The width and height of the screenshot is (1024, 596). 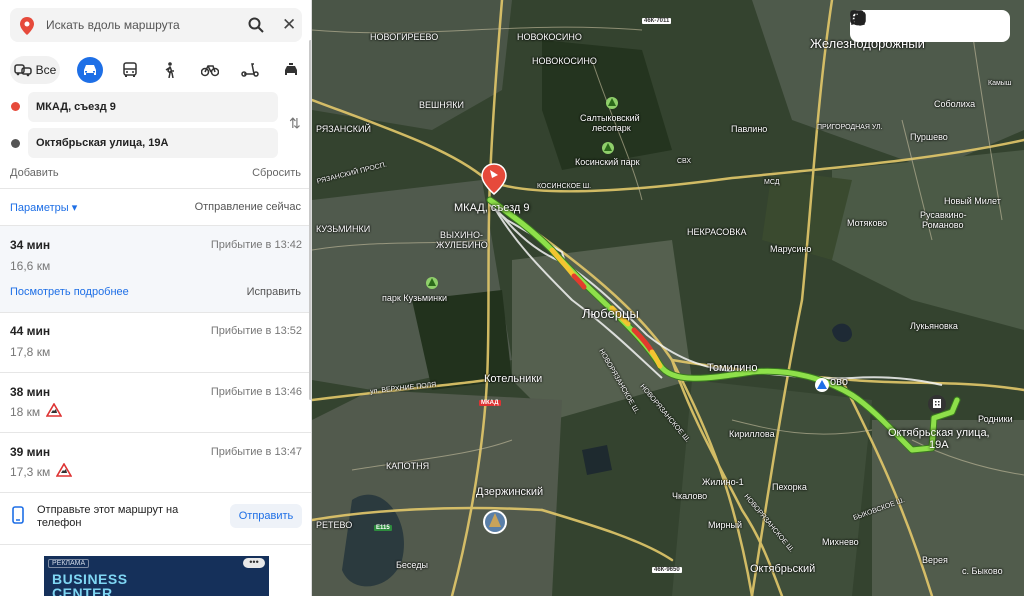 I want to click on mode-taxi-button, so click(x=291, y=70).